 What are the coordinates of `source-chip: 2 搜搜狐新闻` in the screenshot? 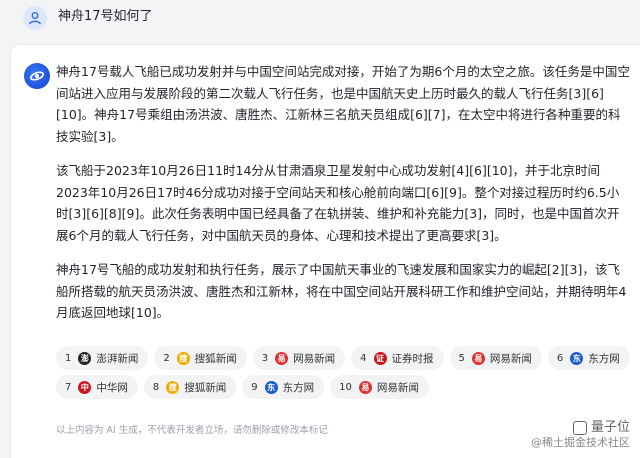 It's located at (200, 358).